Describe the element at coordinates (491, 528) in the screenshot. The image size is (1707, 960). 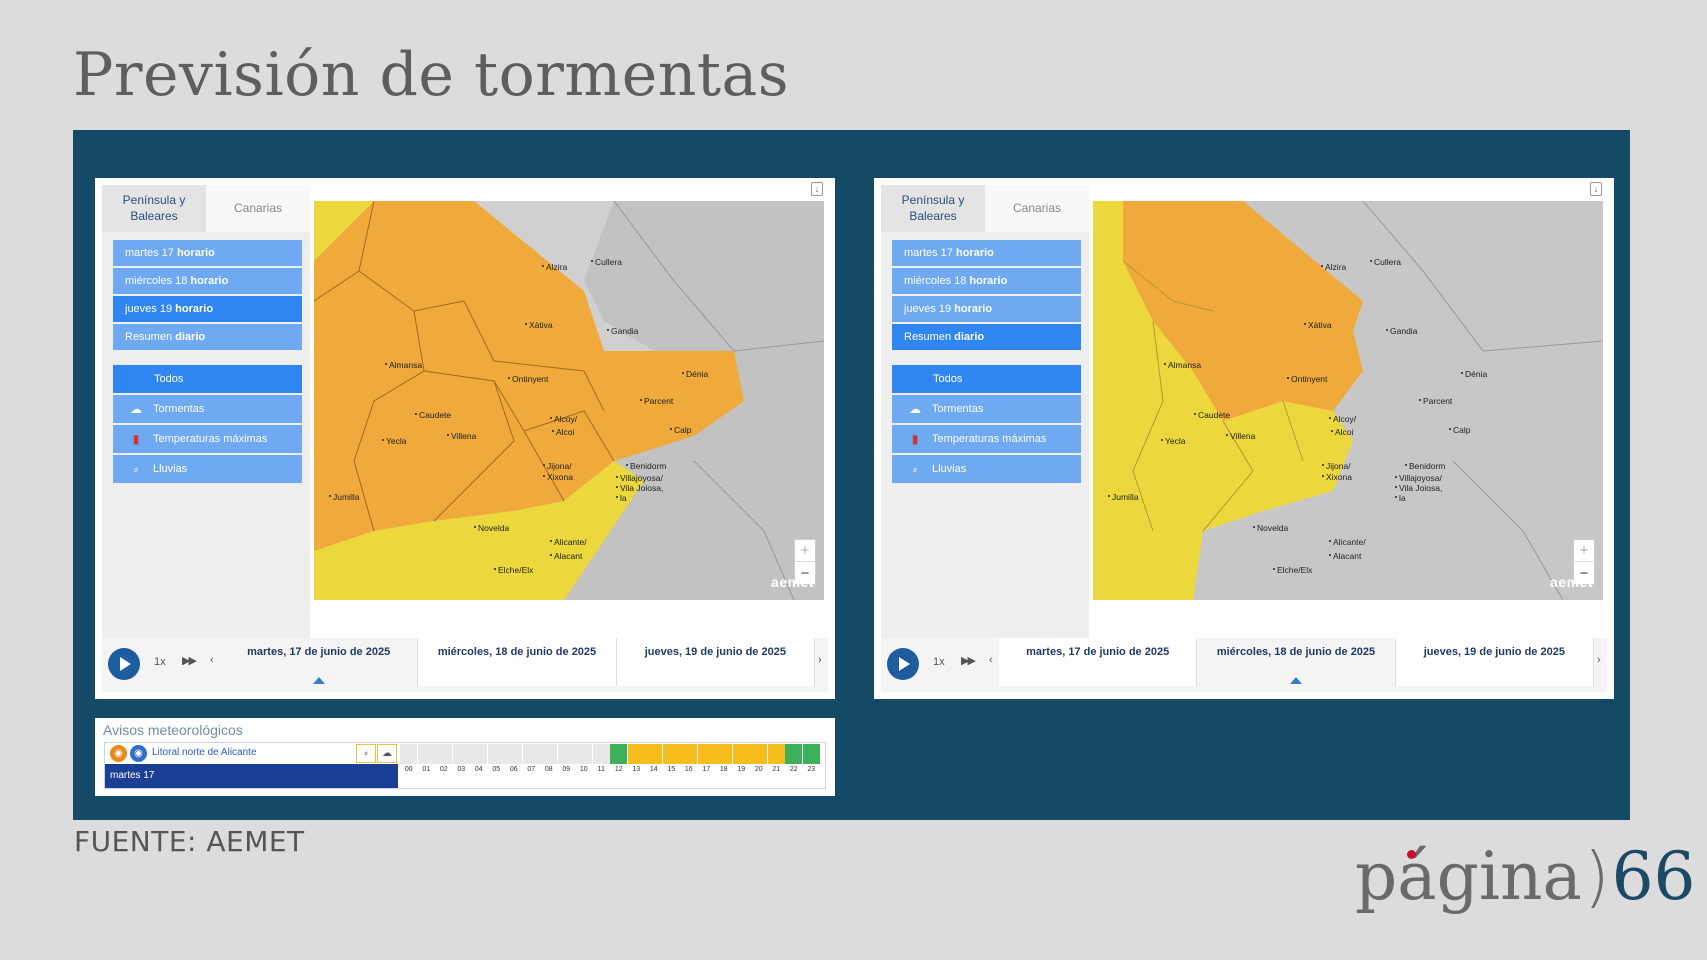
I see `place-label: Novelda` at that location.